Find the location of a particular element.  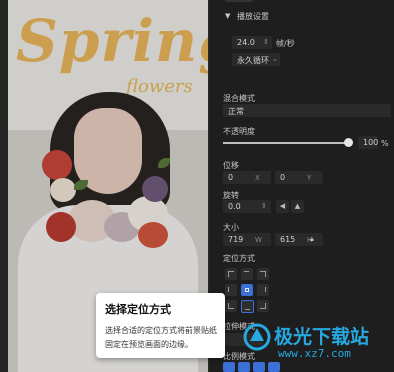

anchor-top-left is located at coordinates (231, 274).